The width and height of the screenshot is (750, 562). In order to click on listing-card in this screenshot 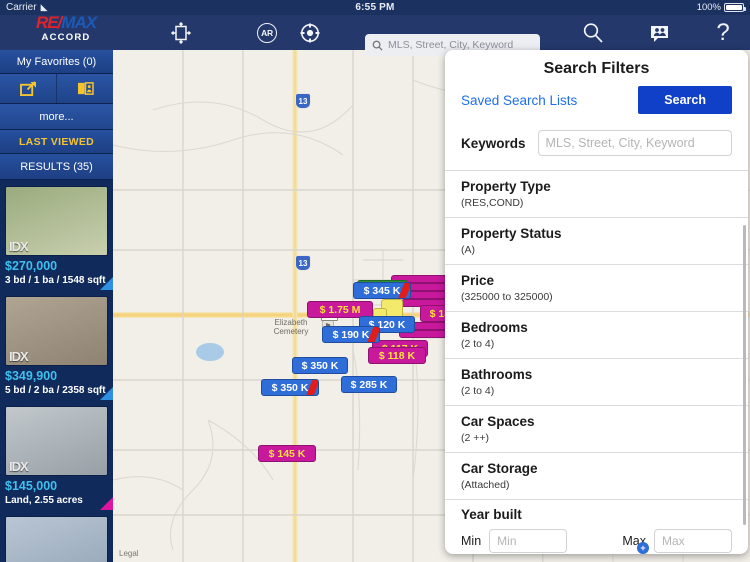, I will do `click(56, 536)`.